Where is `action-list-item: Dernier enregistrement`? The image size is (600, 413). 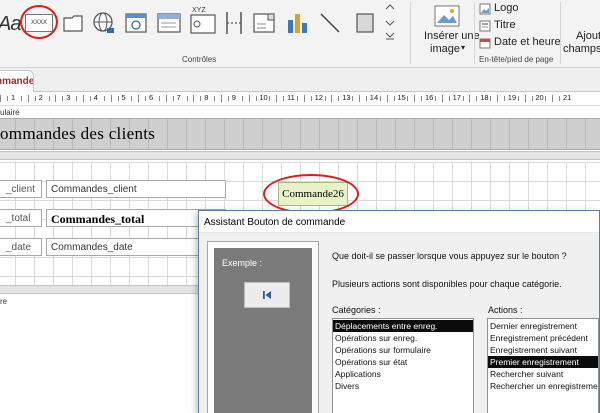 action-list-item: Dernier enregistrement is located at coordinates (543, 326).